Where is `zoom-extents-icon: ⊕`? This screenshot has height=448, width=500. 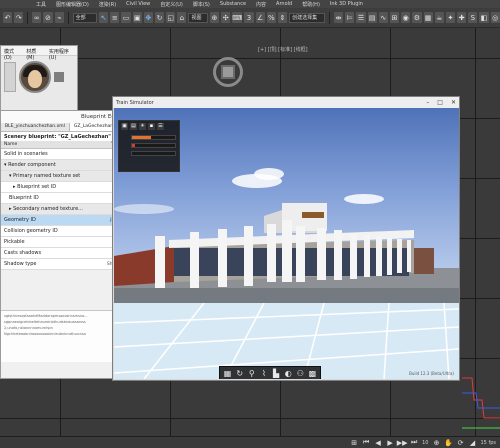 zoom-extents-icon: ⊕ is located at coordinates (437, 443).